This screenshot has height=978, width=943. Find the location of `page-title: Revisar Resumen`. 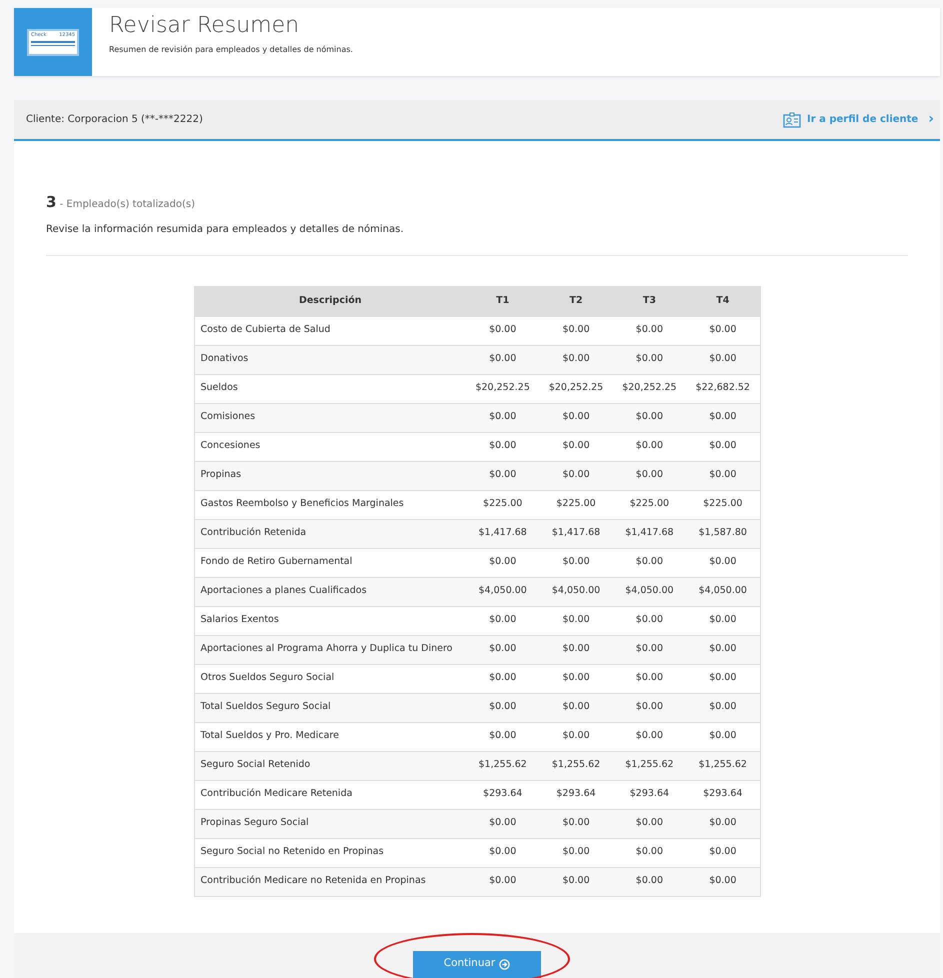

page-title: Revisar Resumen is located at coordinates (204, 26).